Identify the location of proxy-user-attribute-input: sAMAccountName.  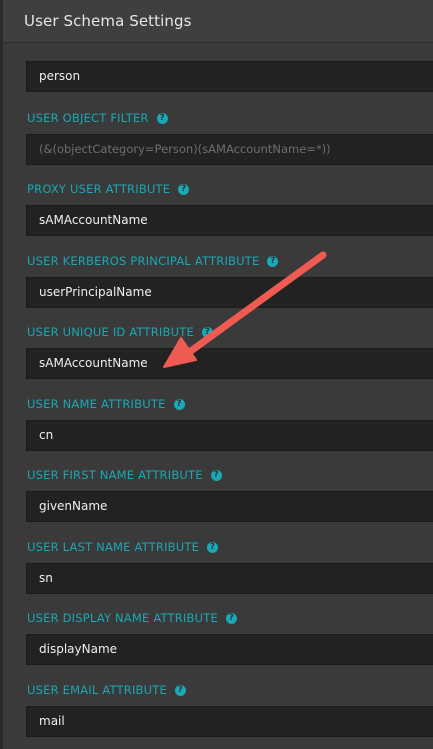
(229, 220).